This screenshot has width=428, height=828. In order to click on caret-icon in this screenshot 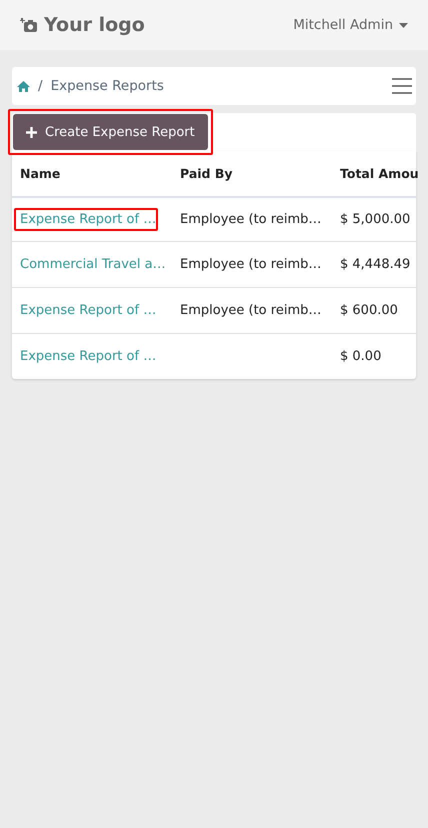, I will do `click(403, 25)`.